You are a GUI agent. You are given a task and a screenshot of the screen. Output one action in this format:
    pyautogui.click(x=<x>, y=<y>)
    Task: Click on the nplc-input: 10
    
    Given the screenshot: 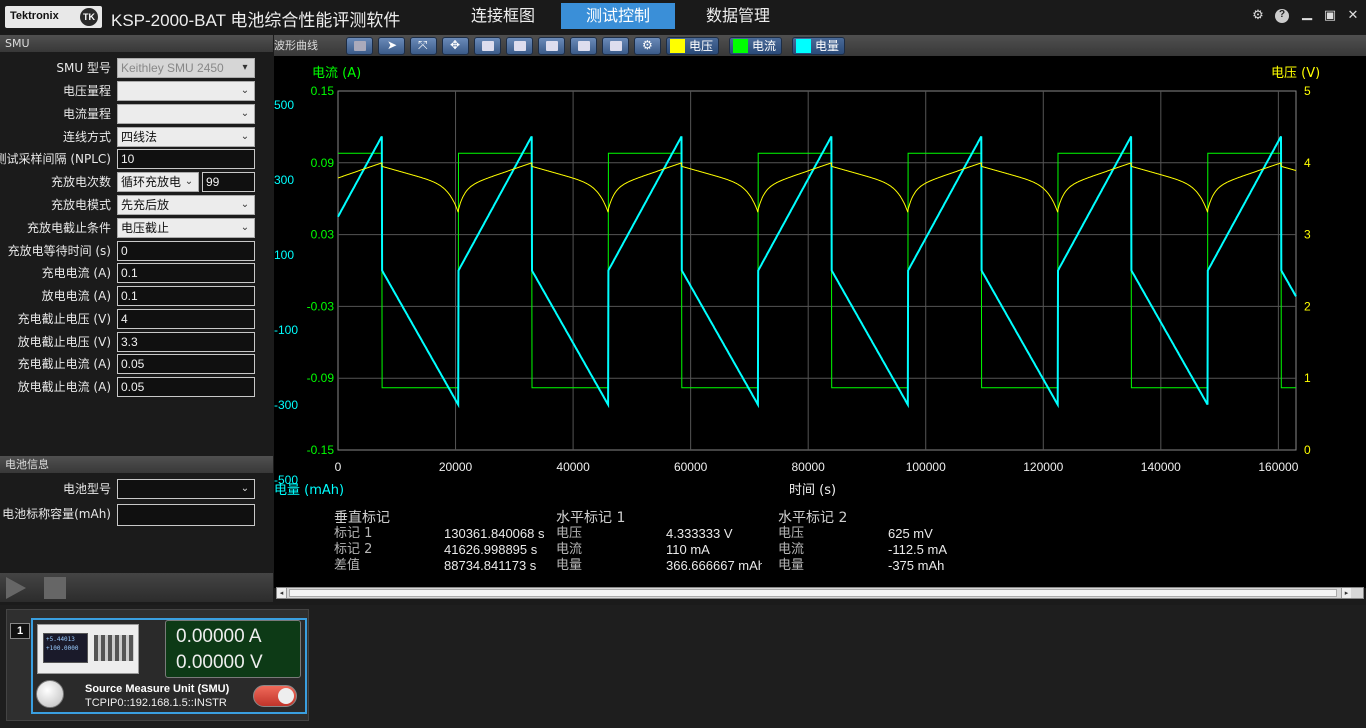 What is the action you would take?
    pyautogui.click(x=186, y=159)
    